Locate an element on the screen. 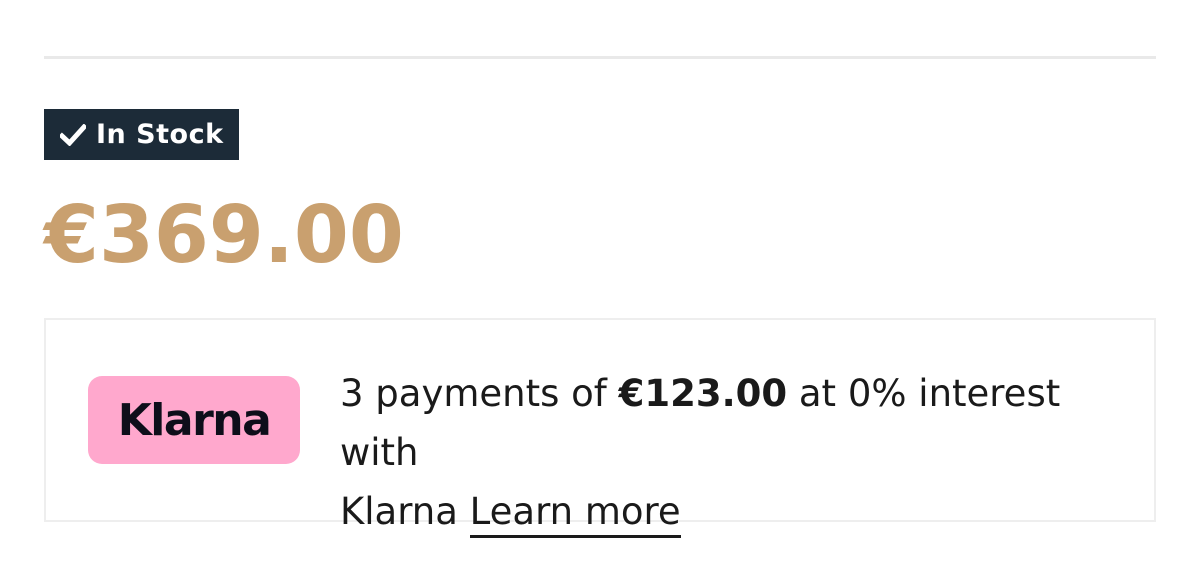  divider is located at coordinates (600, 57).